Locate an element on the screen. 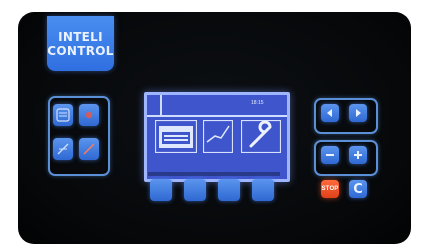  plus-button is located at coordinates (358, 155).